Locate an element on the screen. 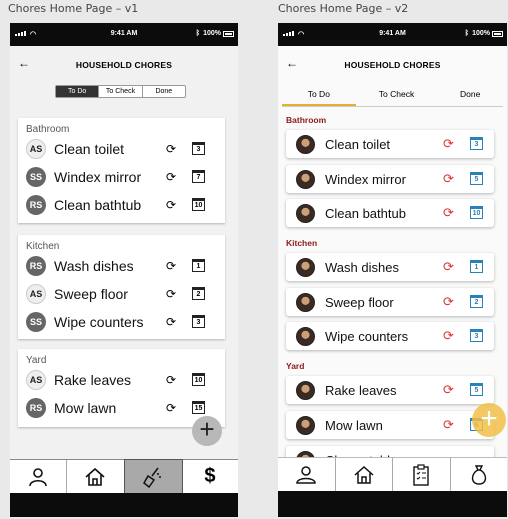  category-label-yard: Yard is located at coordinates (295, 366).